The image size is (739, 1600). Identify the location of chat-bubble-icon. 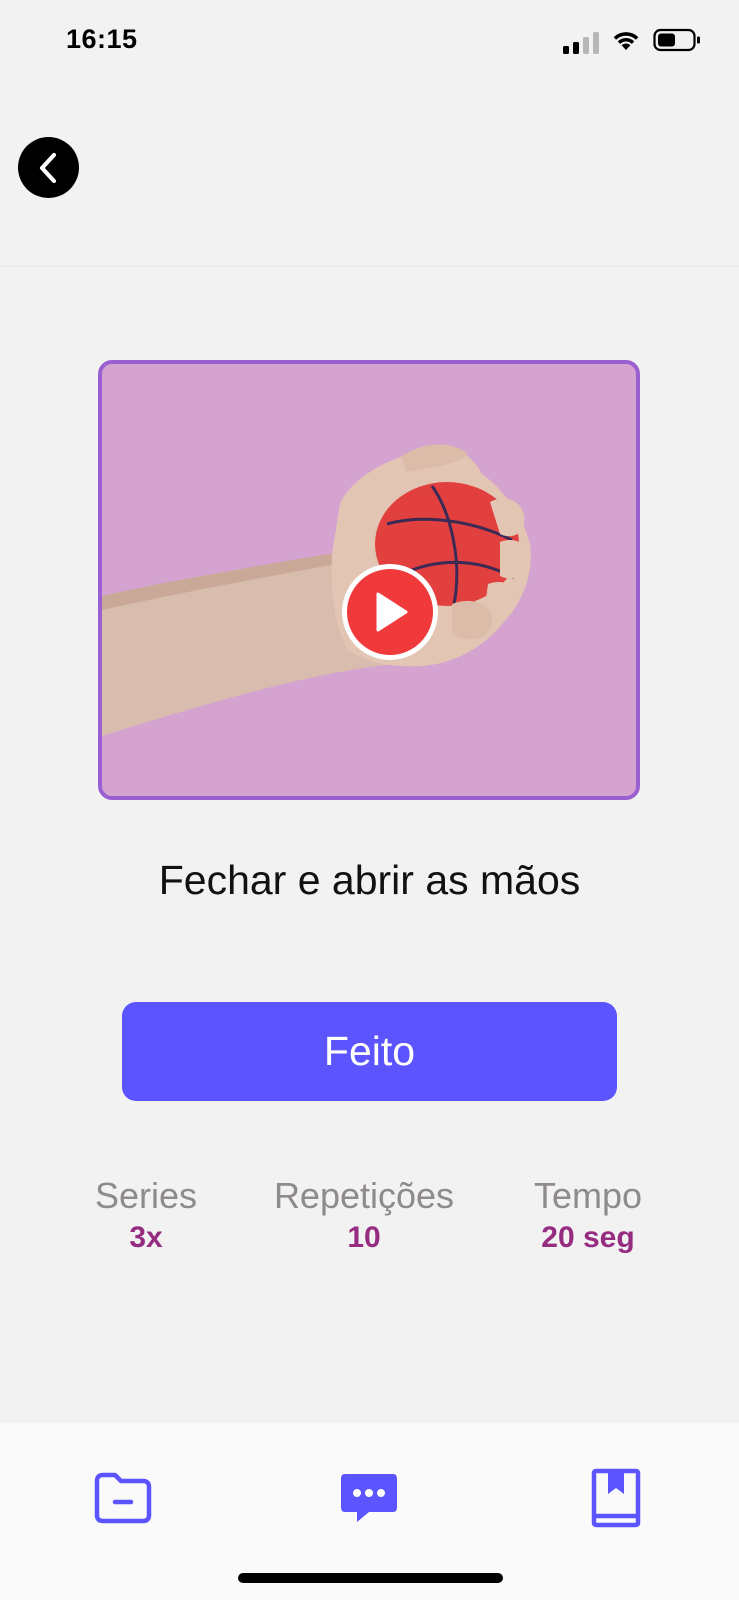
(369, 1498).